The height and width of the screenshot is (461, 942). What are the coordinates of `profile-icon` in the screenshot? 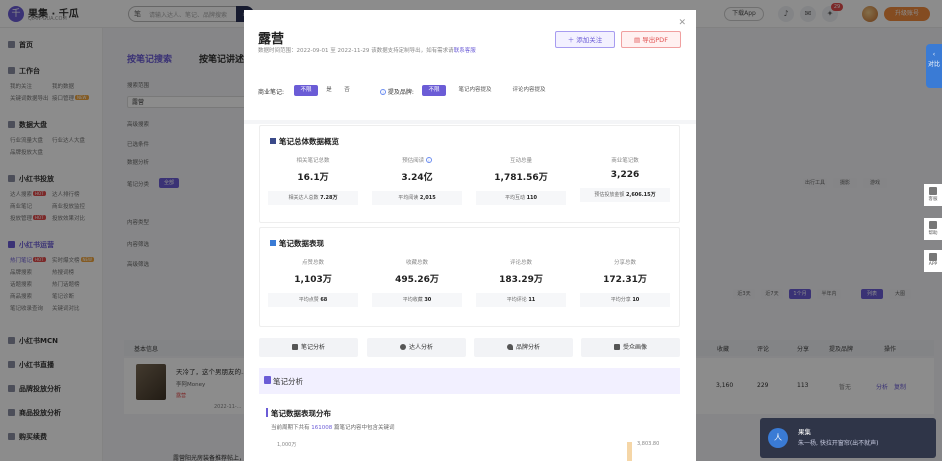 It's located at (616, 347).